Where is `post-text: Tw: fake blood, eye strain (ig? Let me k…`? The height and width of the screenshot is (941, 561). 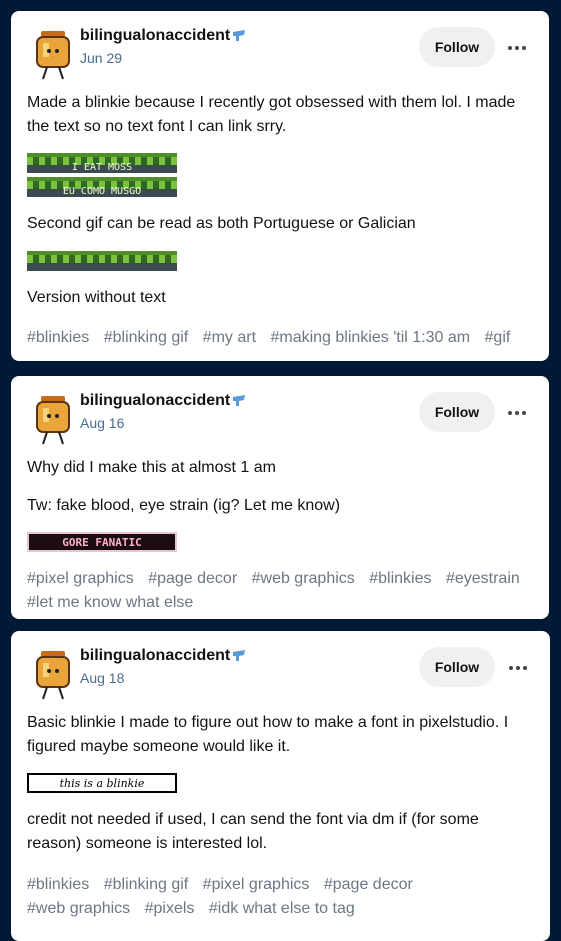
post-text: Tw: fake blood, eye strain (ig? Let me k… is located at coordinates (184, 505).